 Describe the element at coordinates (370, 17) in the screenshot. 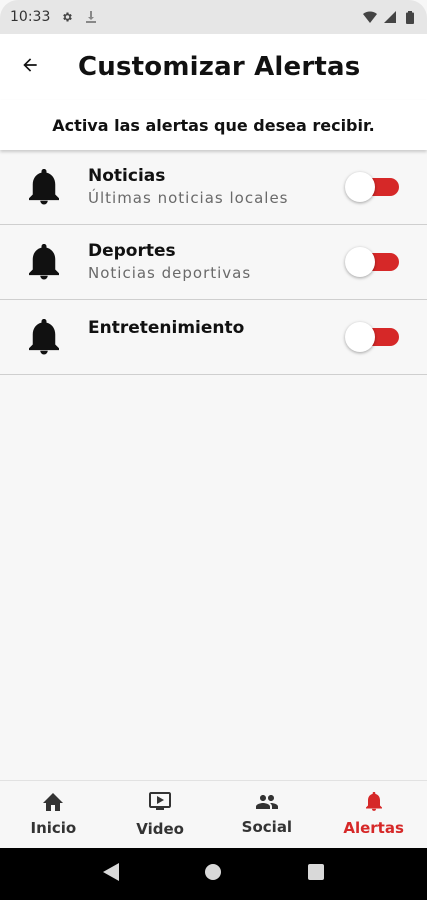

I see `wifi-icon` at that location.